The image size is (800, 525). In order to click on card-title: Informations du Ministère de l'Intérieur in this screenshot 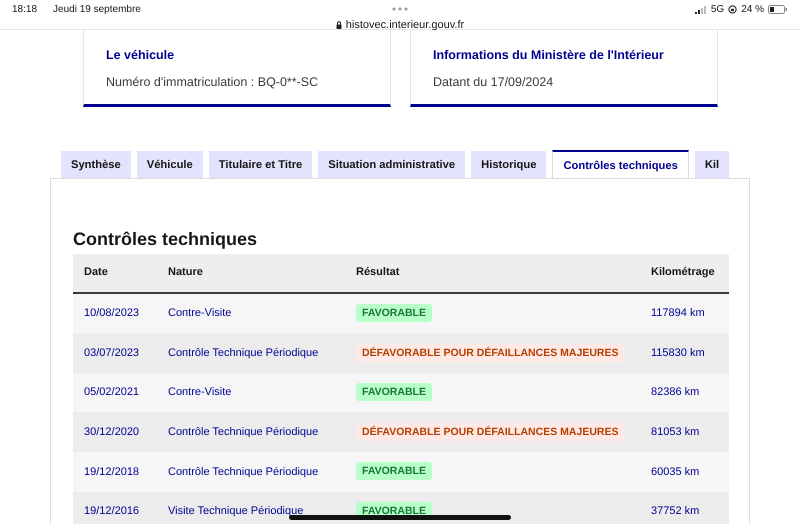, I will do `click(549, 55)`.